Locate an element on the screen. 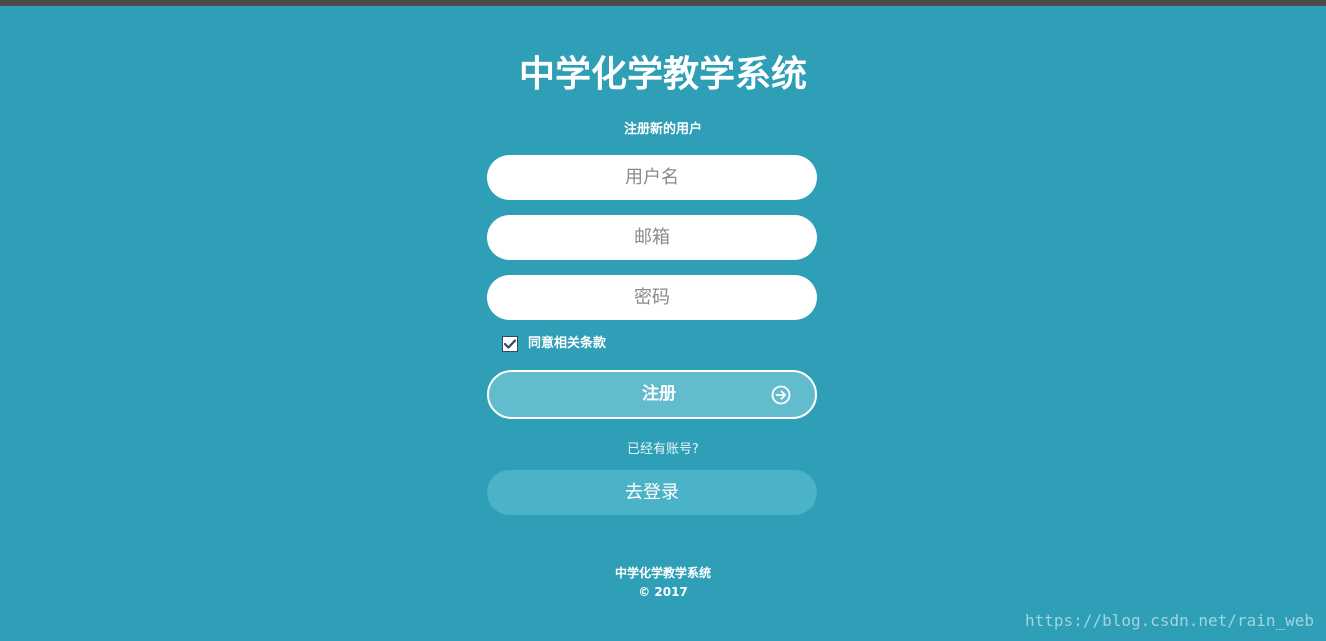 The width and height of the screenshot is (1326, 641). email-input is located at coordinates (652, 237).